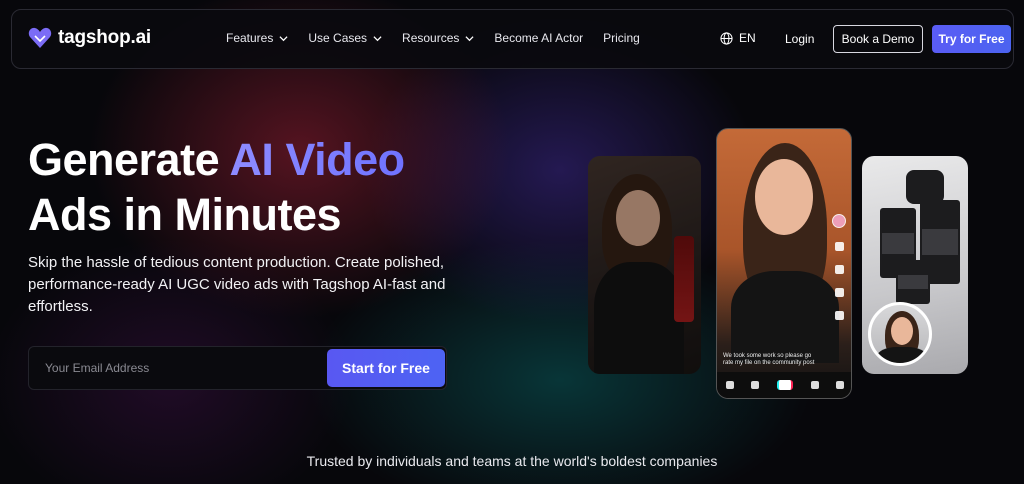  I want to click on profile-icon, so click(840, 385).